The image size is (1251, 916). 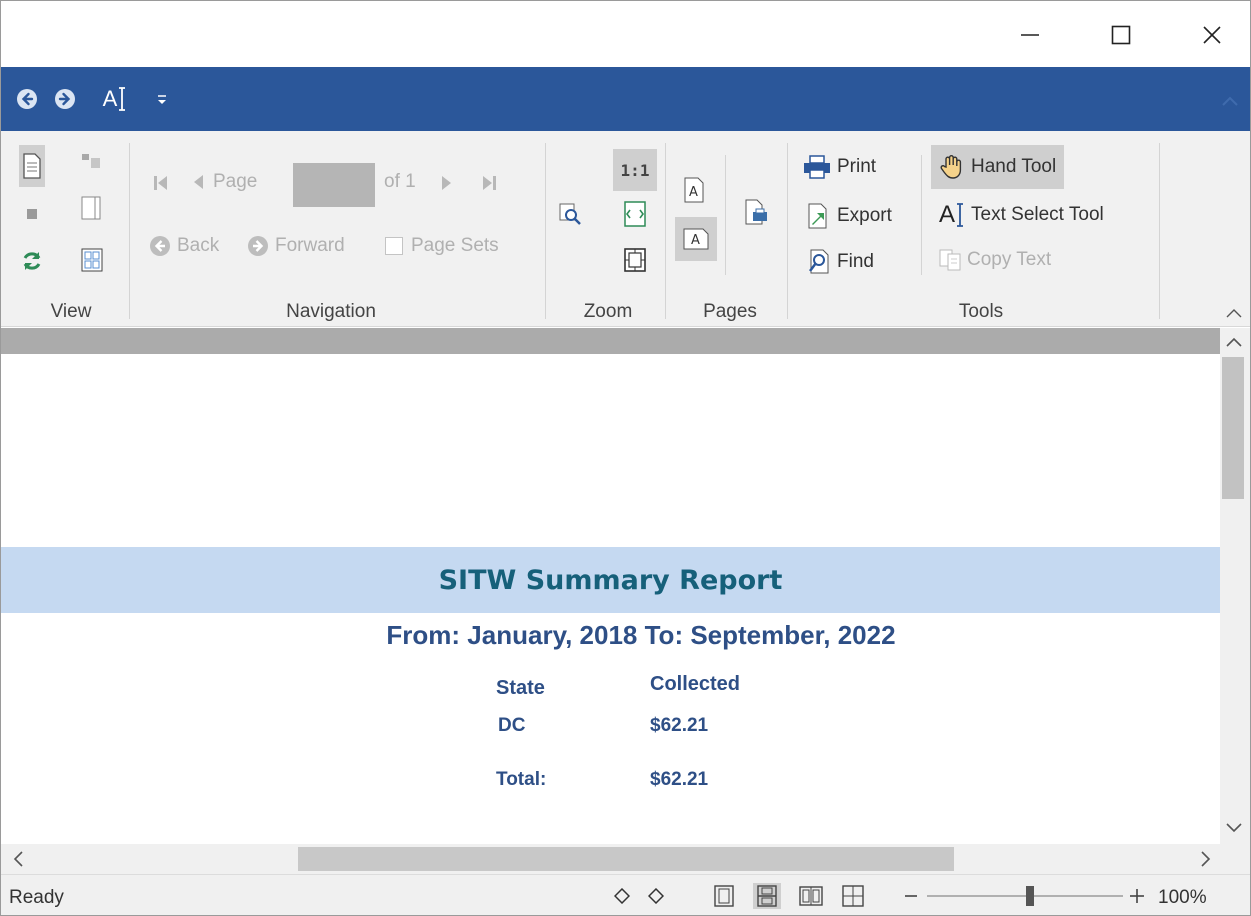 I want to click on status-bar: Ready 100%, so click(x=625, y=894).